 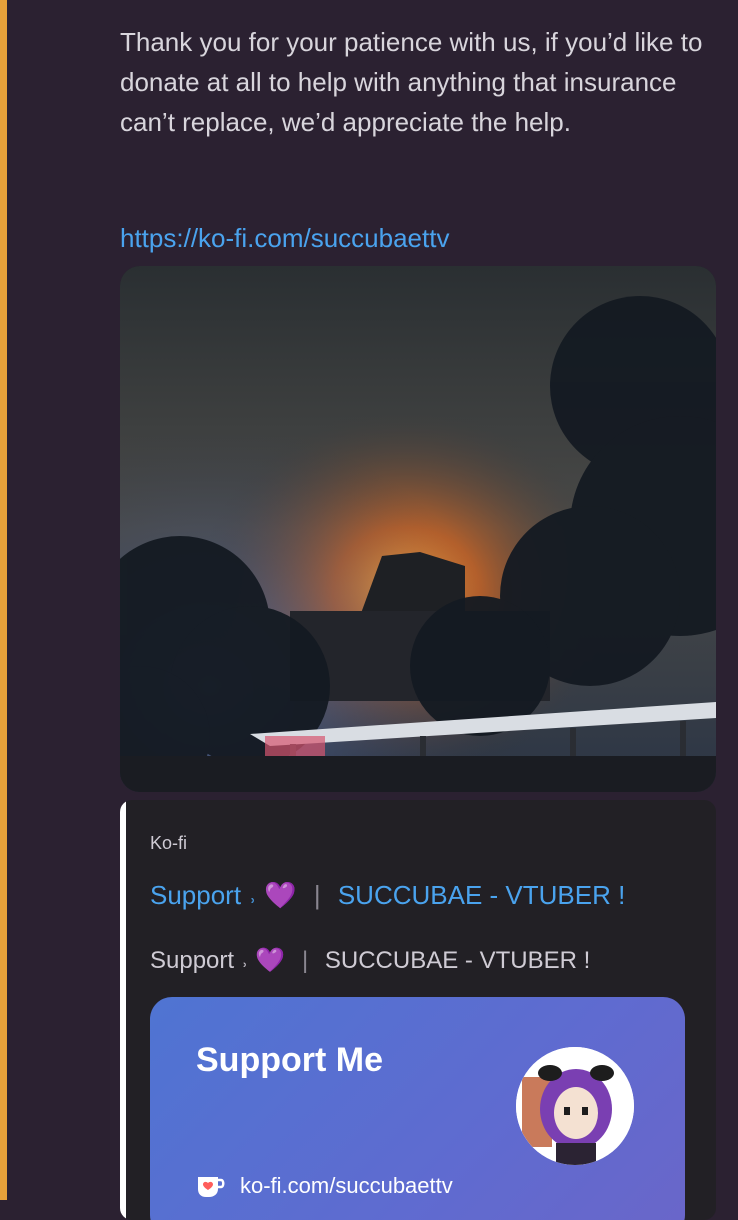 What do you see at coordinates (252, 895) in the screenshot?
I see `embed-title-glyph: ˒` at bounding box center [252, 895].